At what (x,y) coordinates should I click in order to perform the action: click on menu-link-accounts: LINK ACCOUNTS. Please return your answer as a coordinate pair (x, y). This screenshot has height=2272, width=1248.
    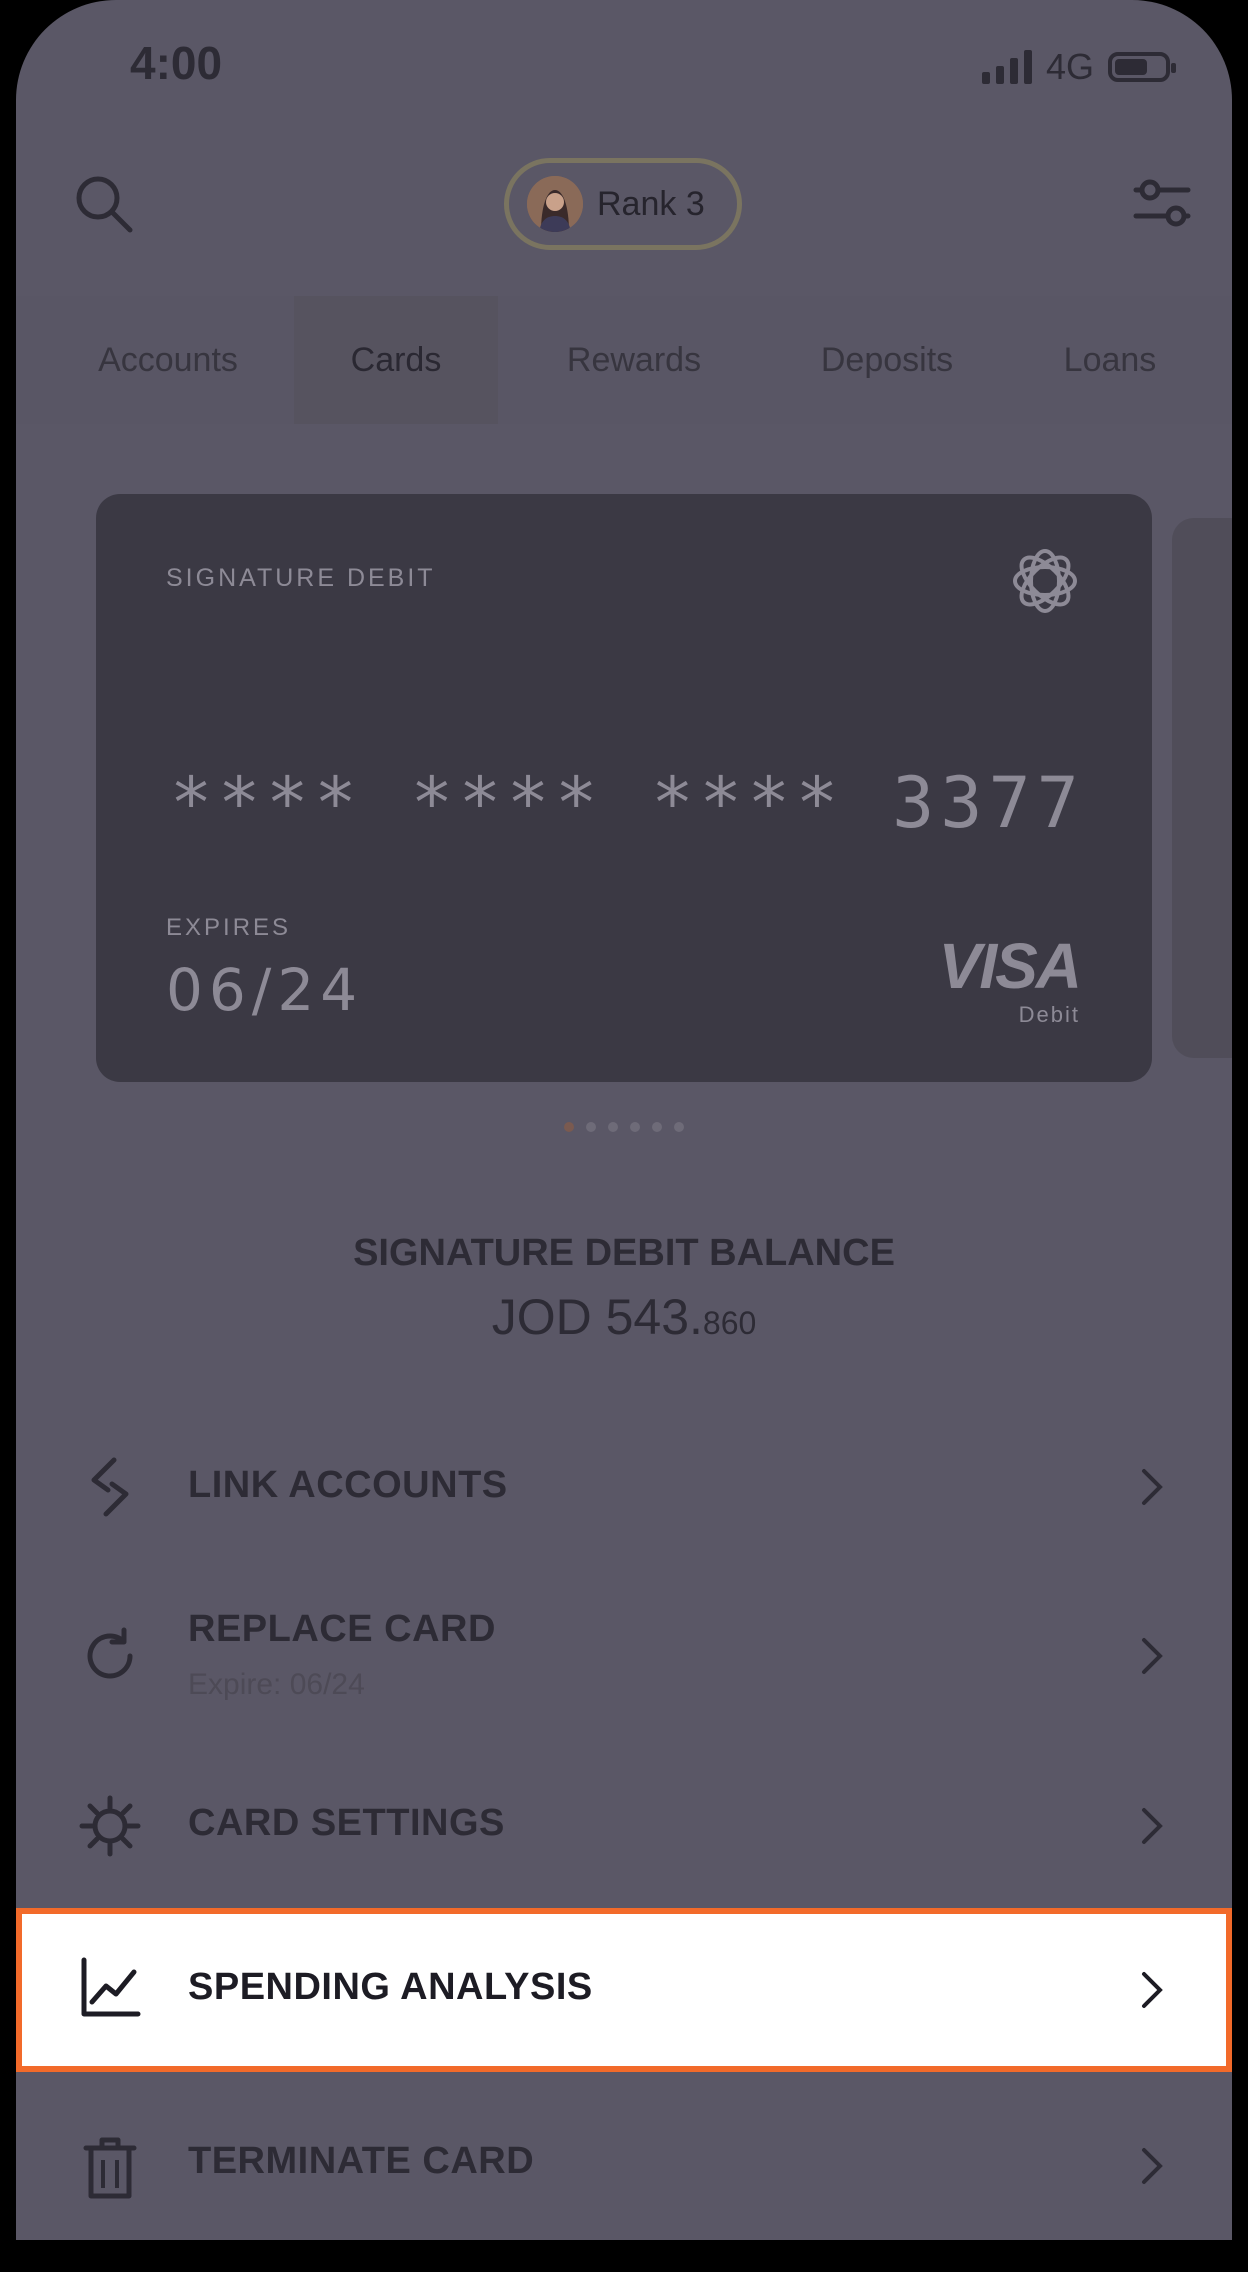
    Looking at the image, I should click on (624, 1487).